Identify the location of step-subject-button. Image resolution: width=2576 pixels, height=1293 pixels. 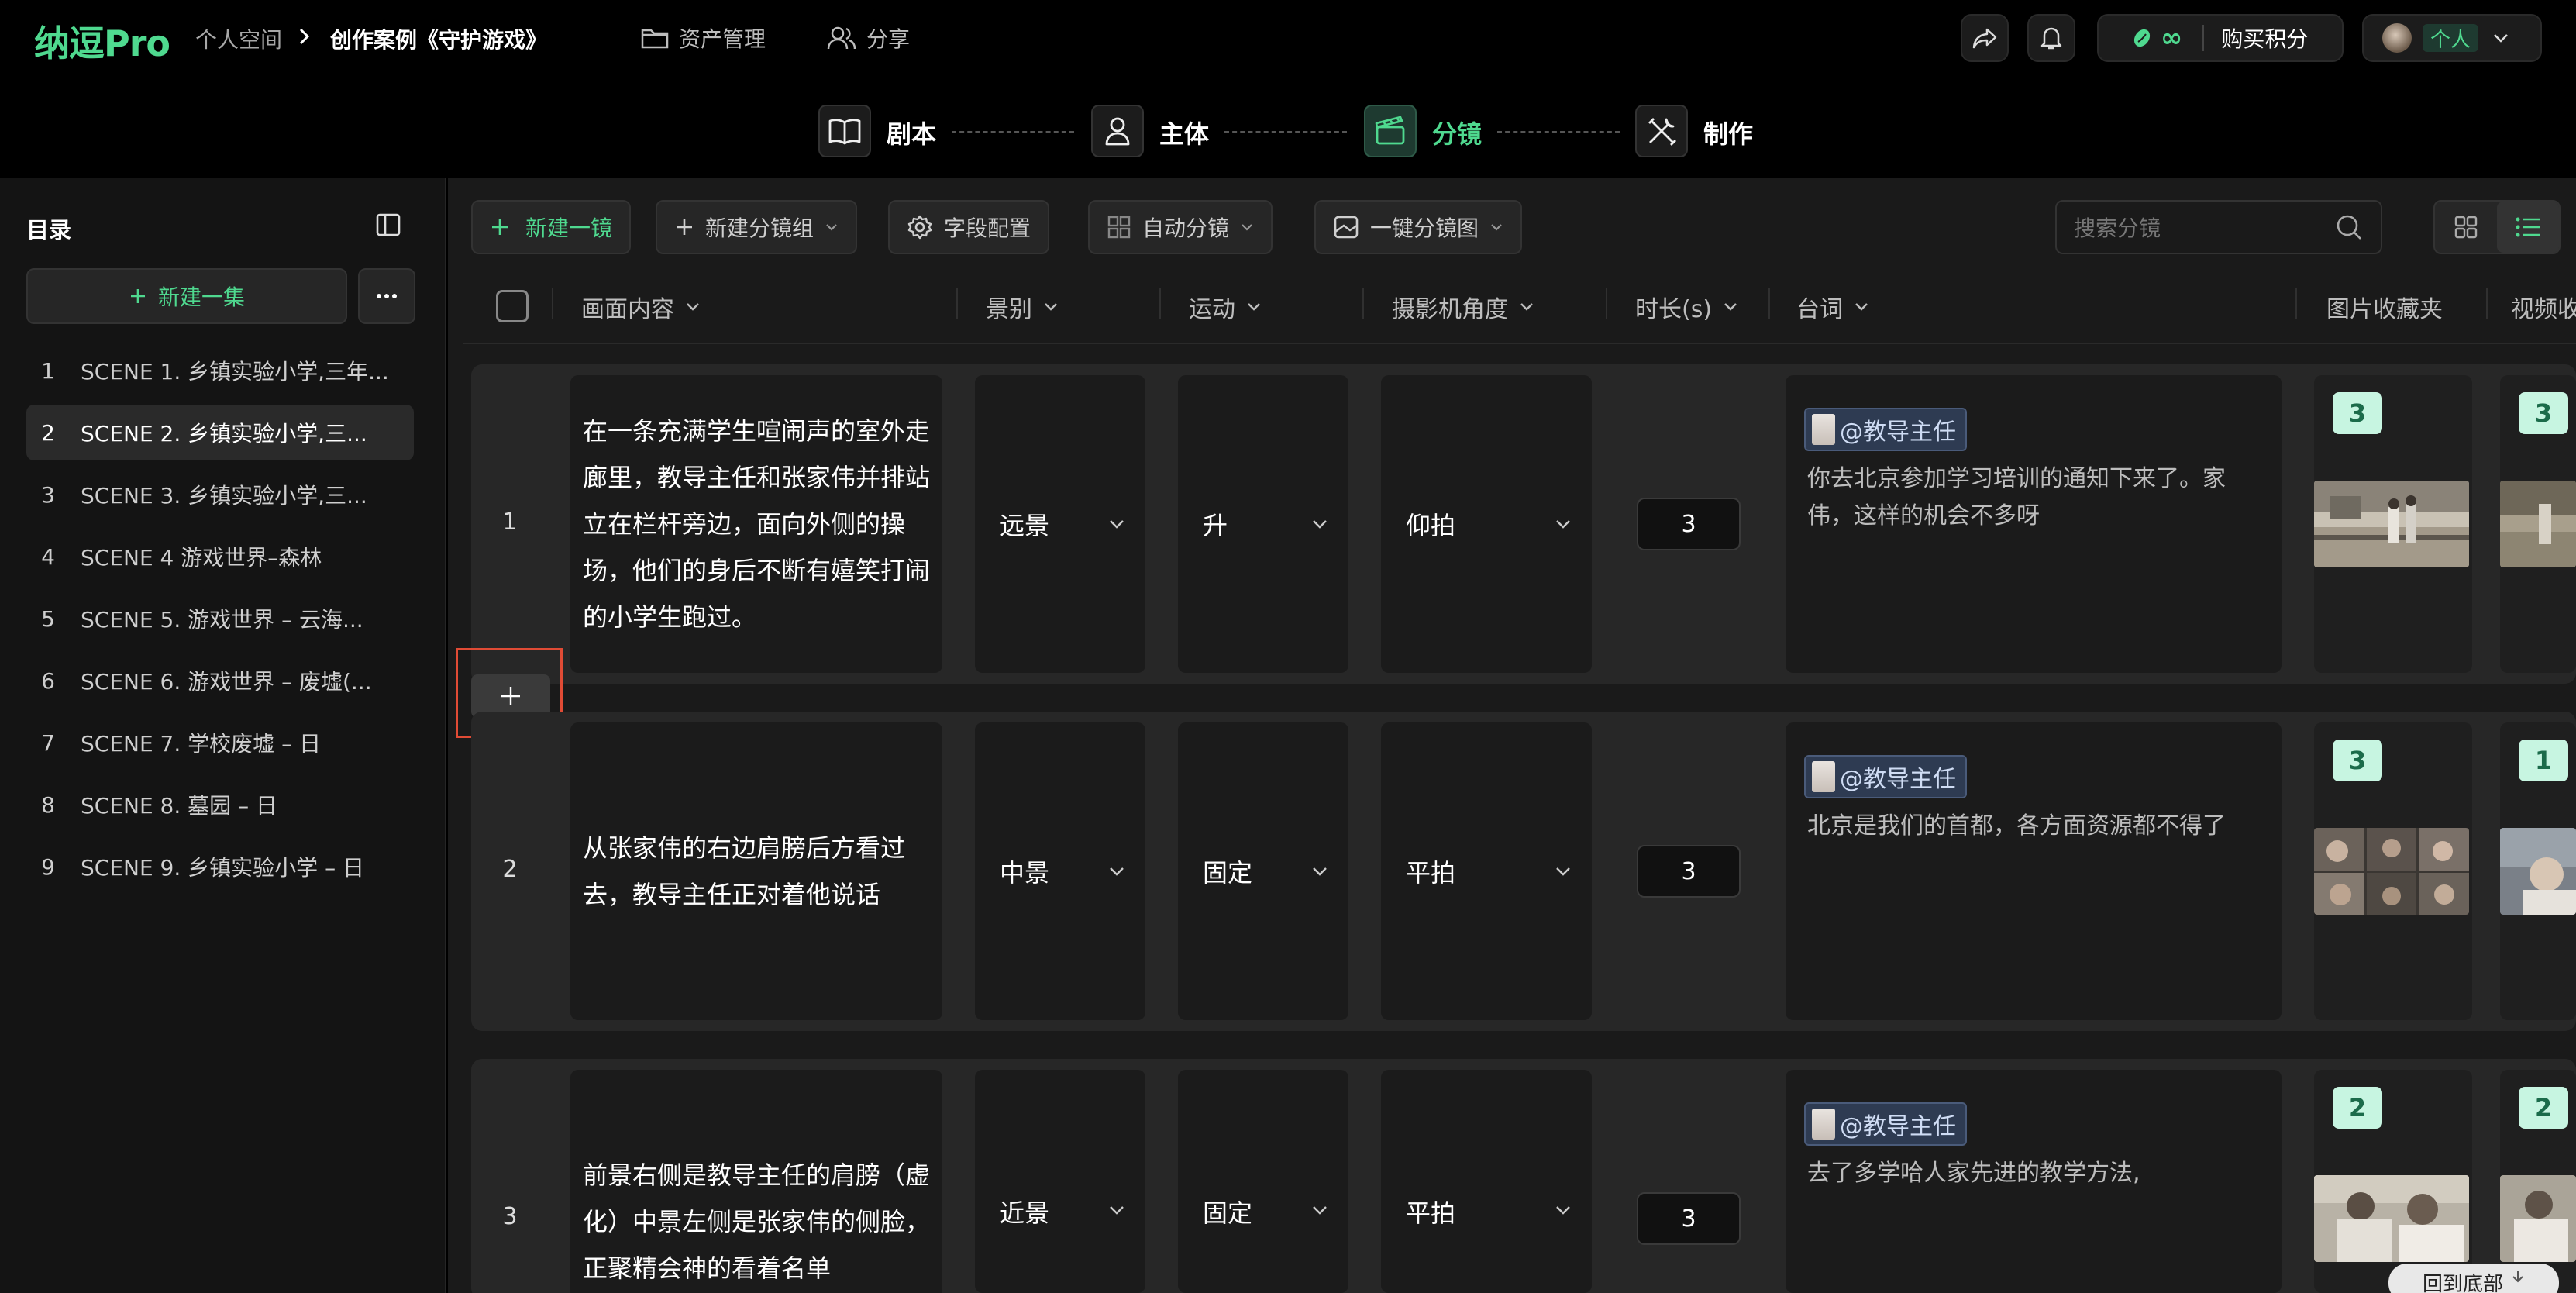
(1117, 131).